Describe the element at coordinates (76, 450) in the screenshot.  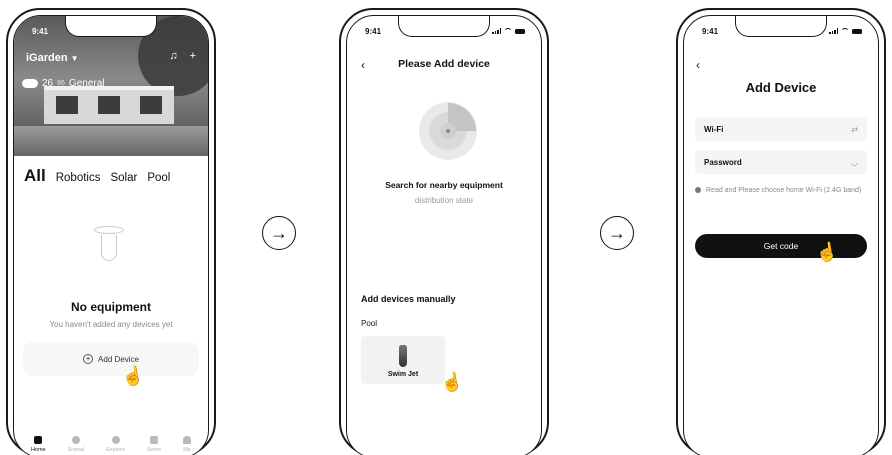
I see `tab-scenal-label: Scenal` at that location.